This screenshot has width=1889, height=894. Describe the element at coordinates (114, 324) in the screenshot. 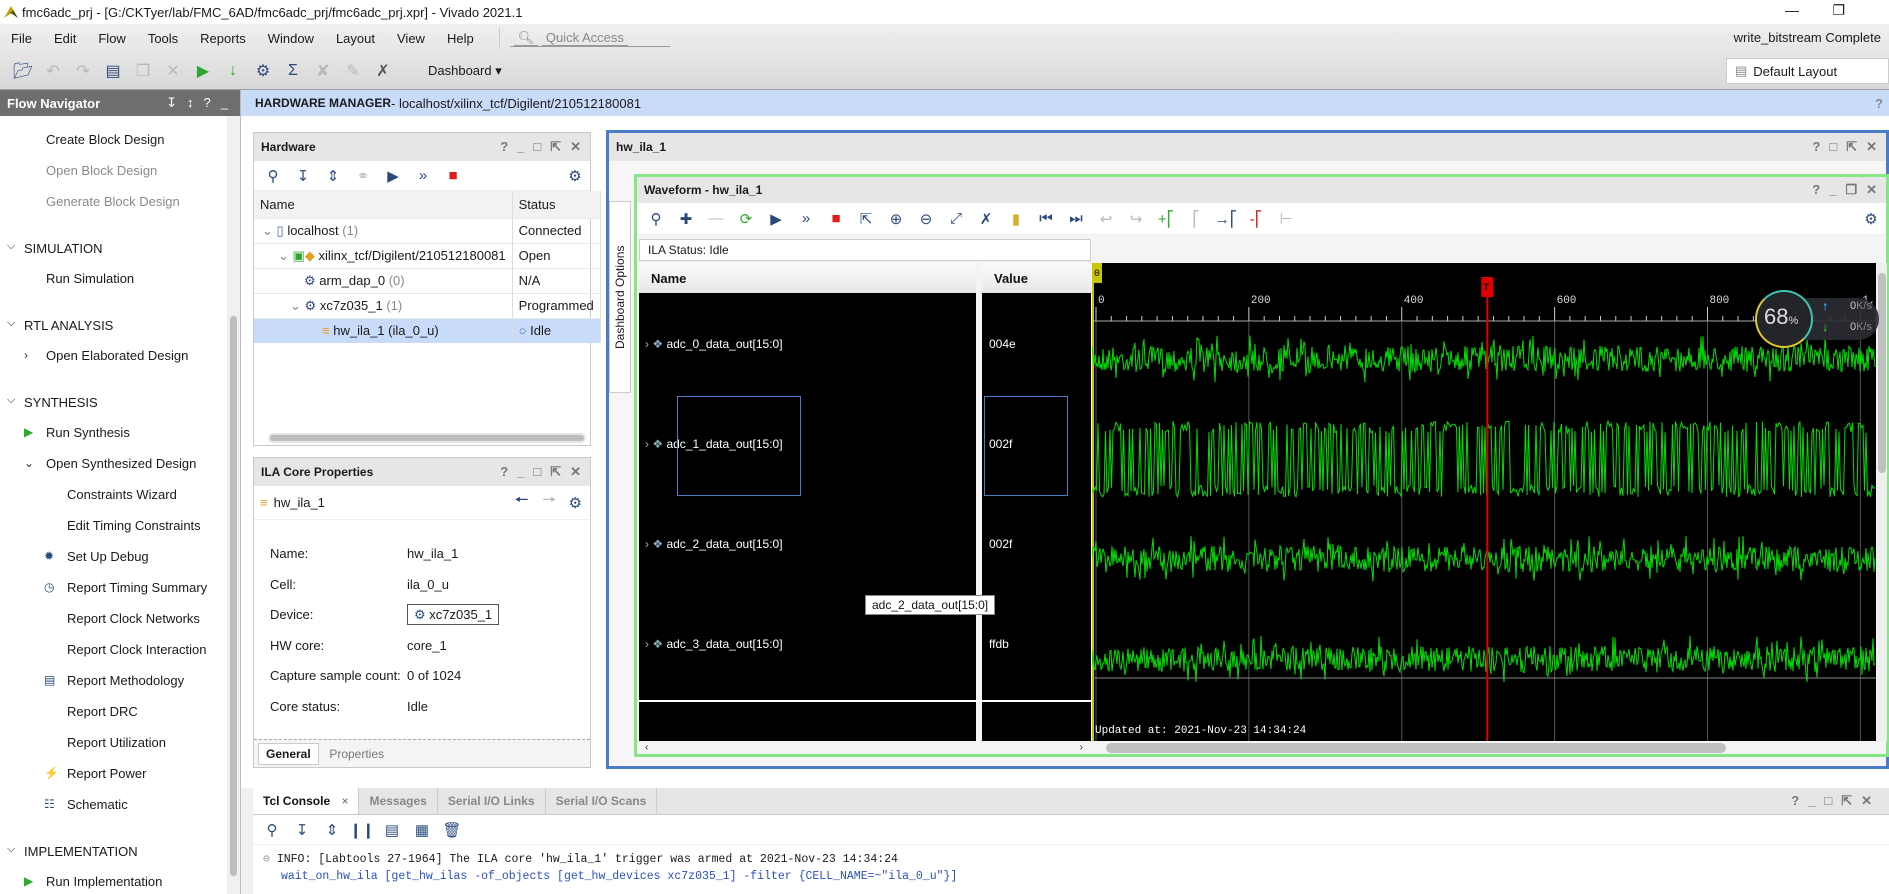

I see `nav-section-rtl-analysis: RTL ANALYSIS` at that location.